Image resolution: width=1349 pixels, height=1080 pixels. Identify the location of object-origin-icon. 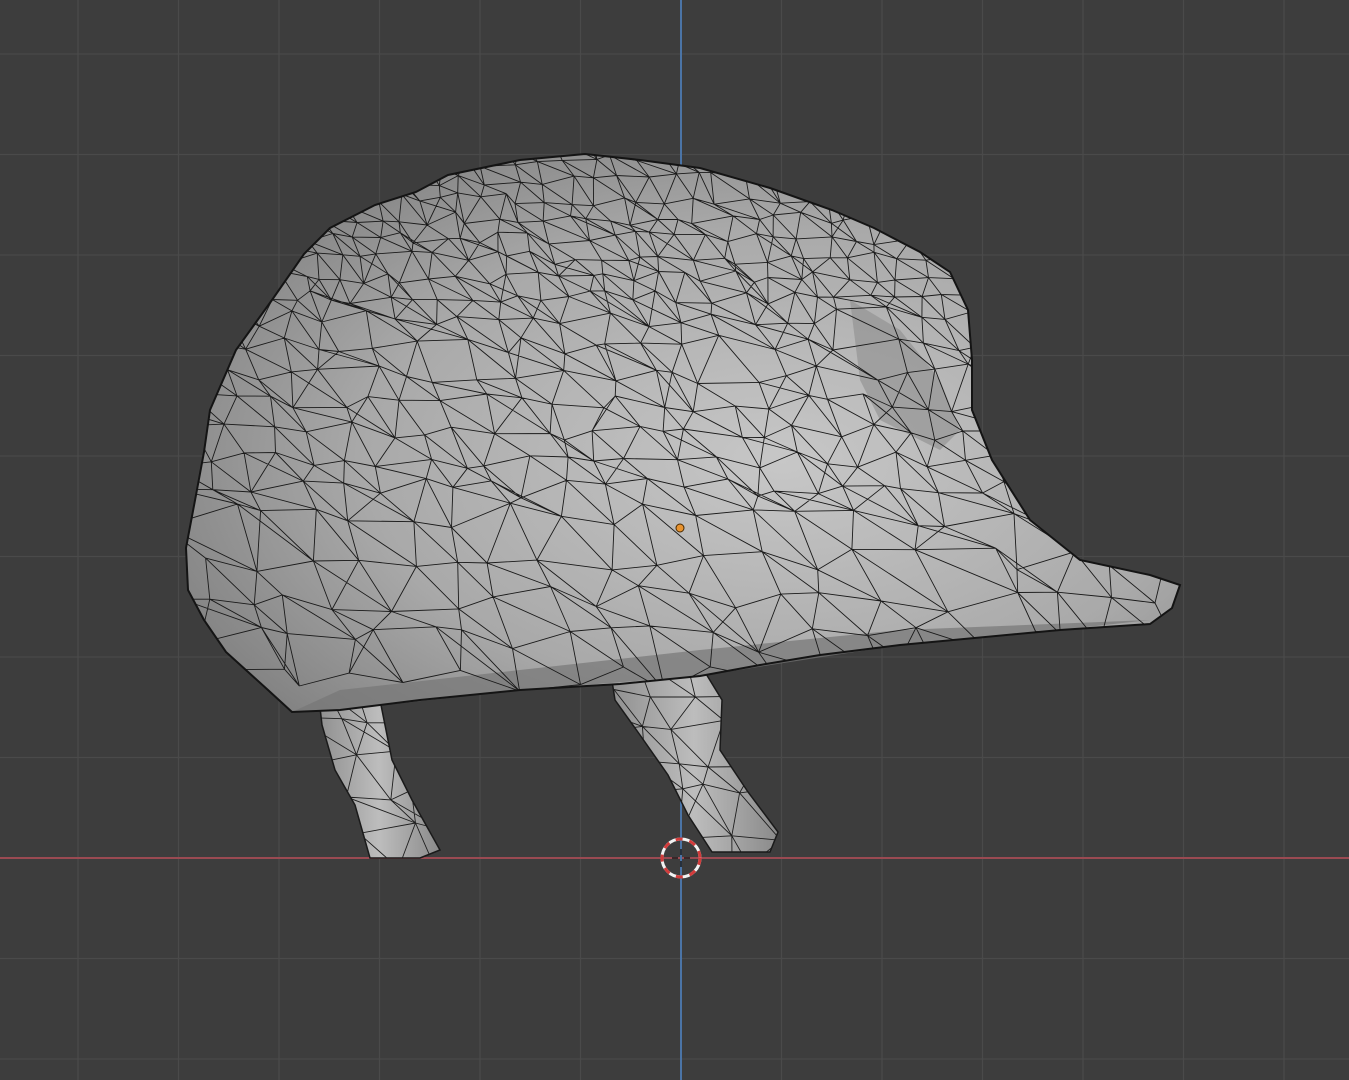
(680, 528).